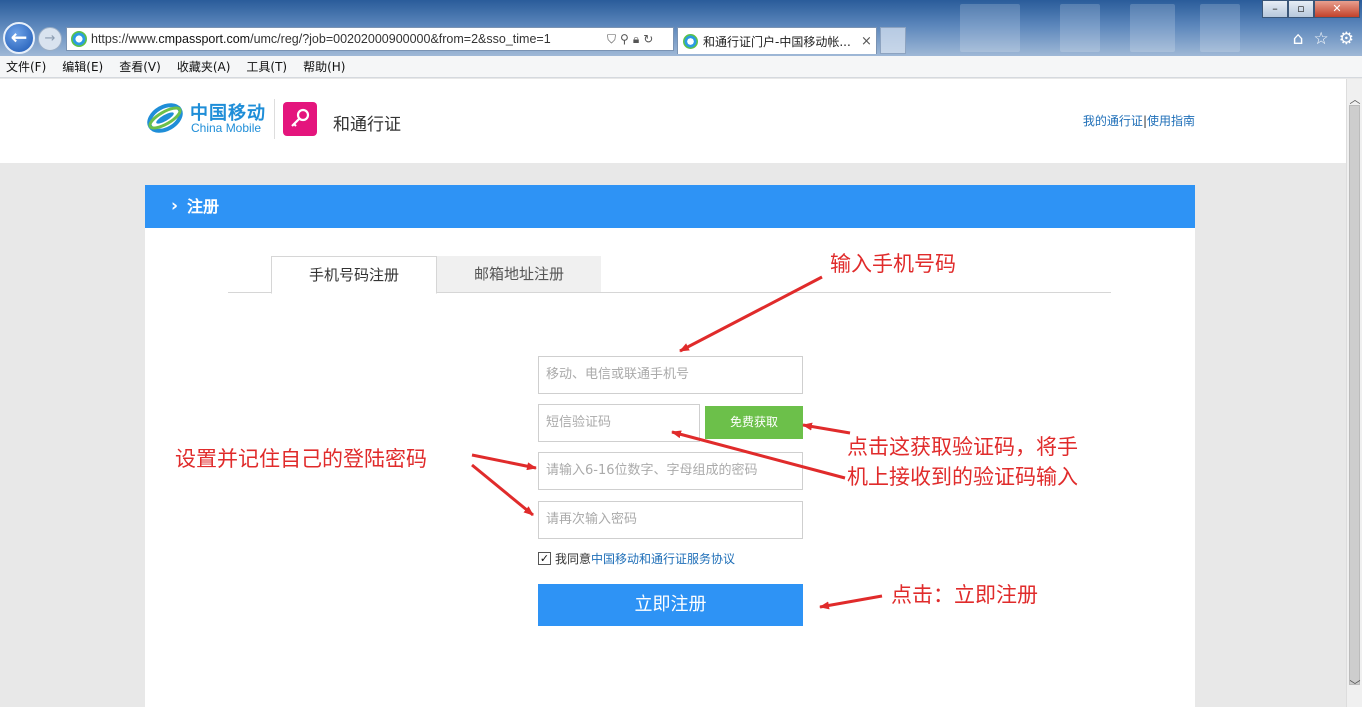 Image resolution: width=1362 pixels, height=707 pixels. I want to click on menu-help: 帮助(H), so click(324, 66).